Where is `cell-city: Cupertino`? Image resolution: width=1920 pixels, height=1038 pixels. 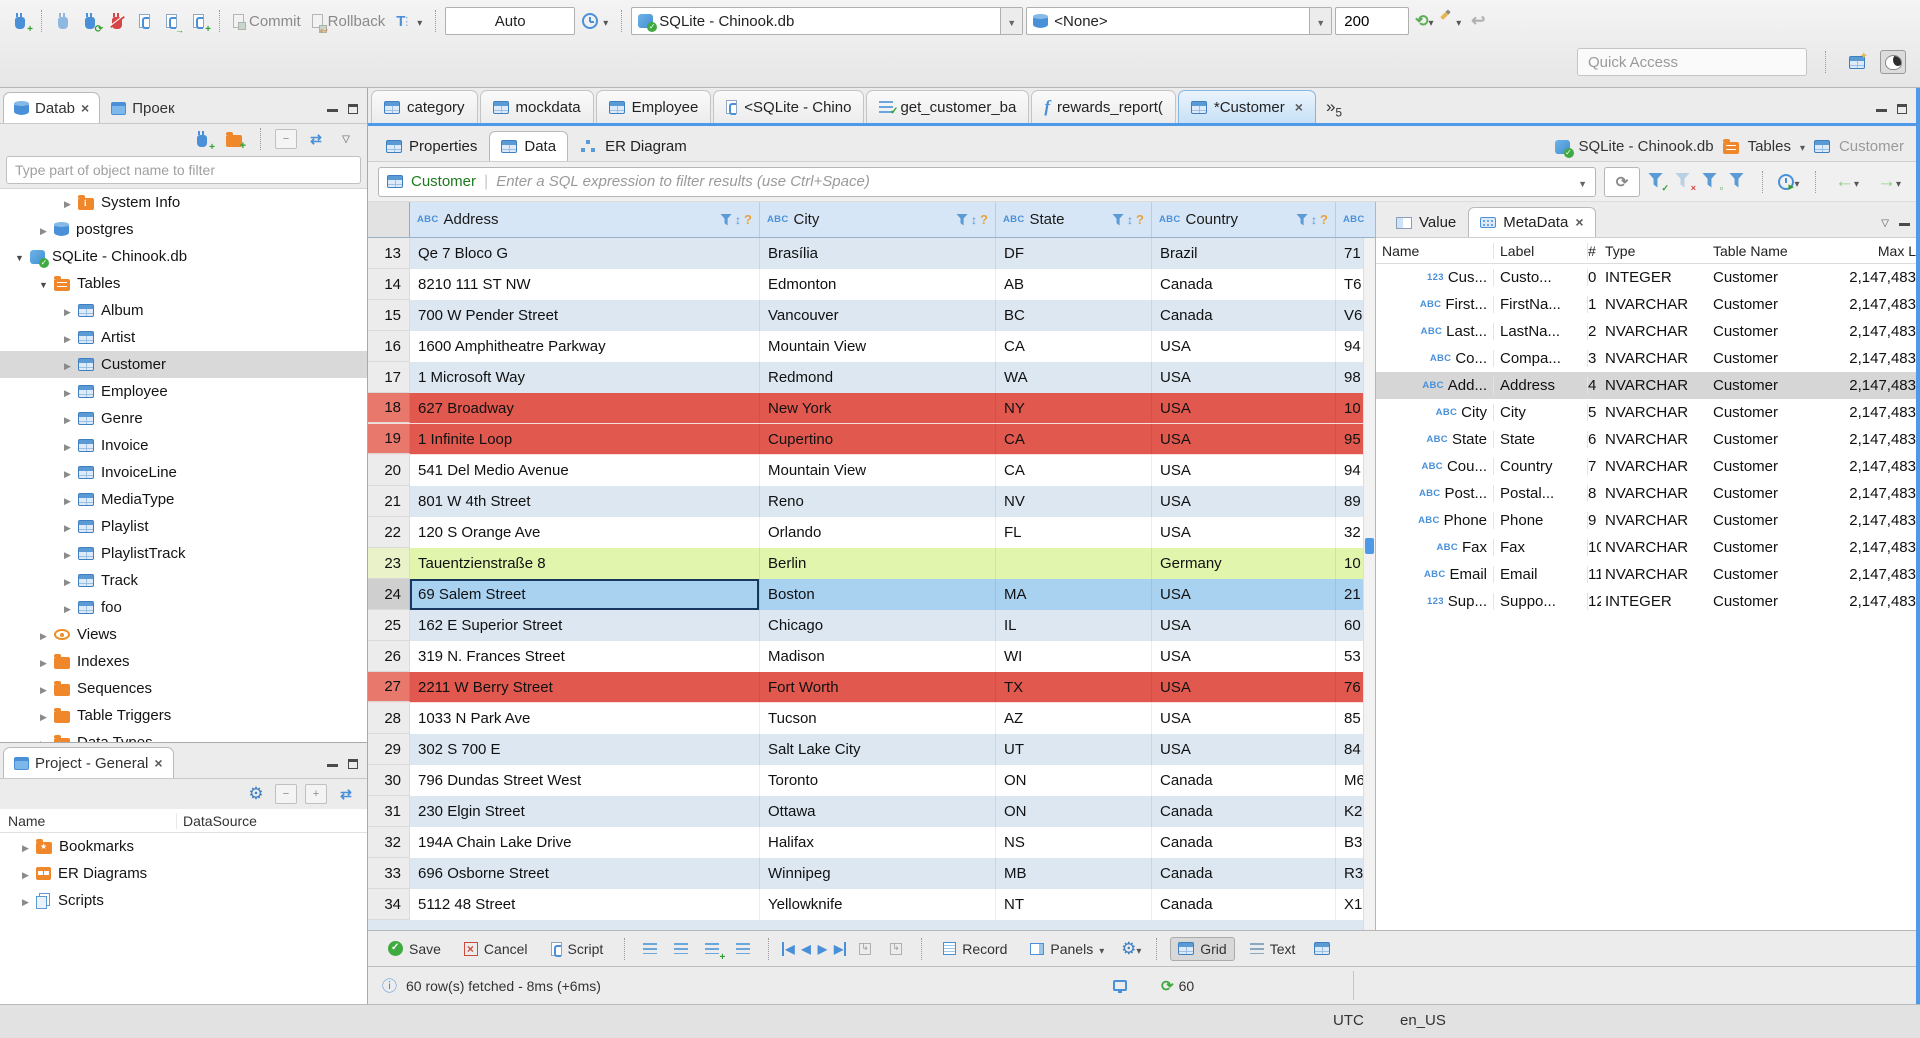 cell-city: Cupertino is located at coordinates (878, 439).